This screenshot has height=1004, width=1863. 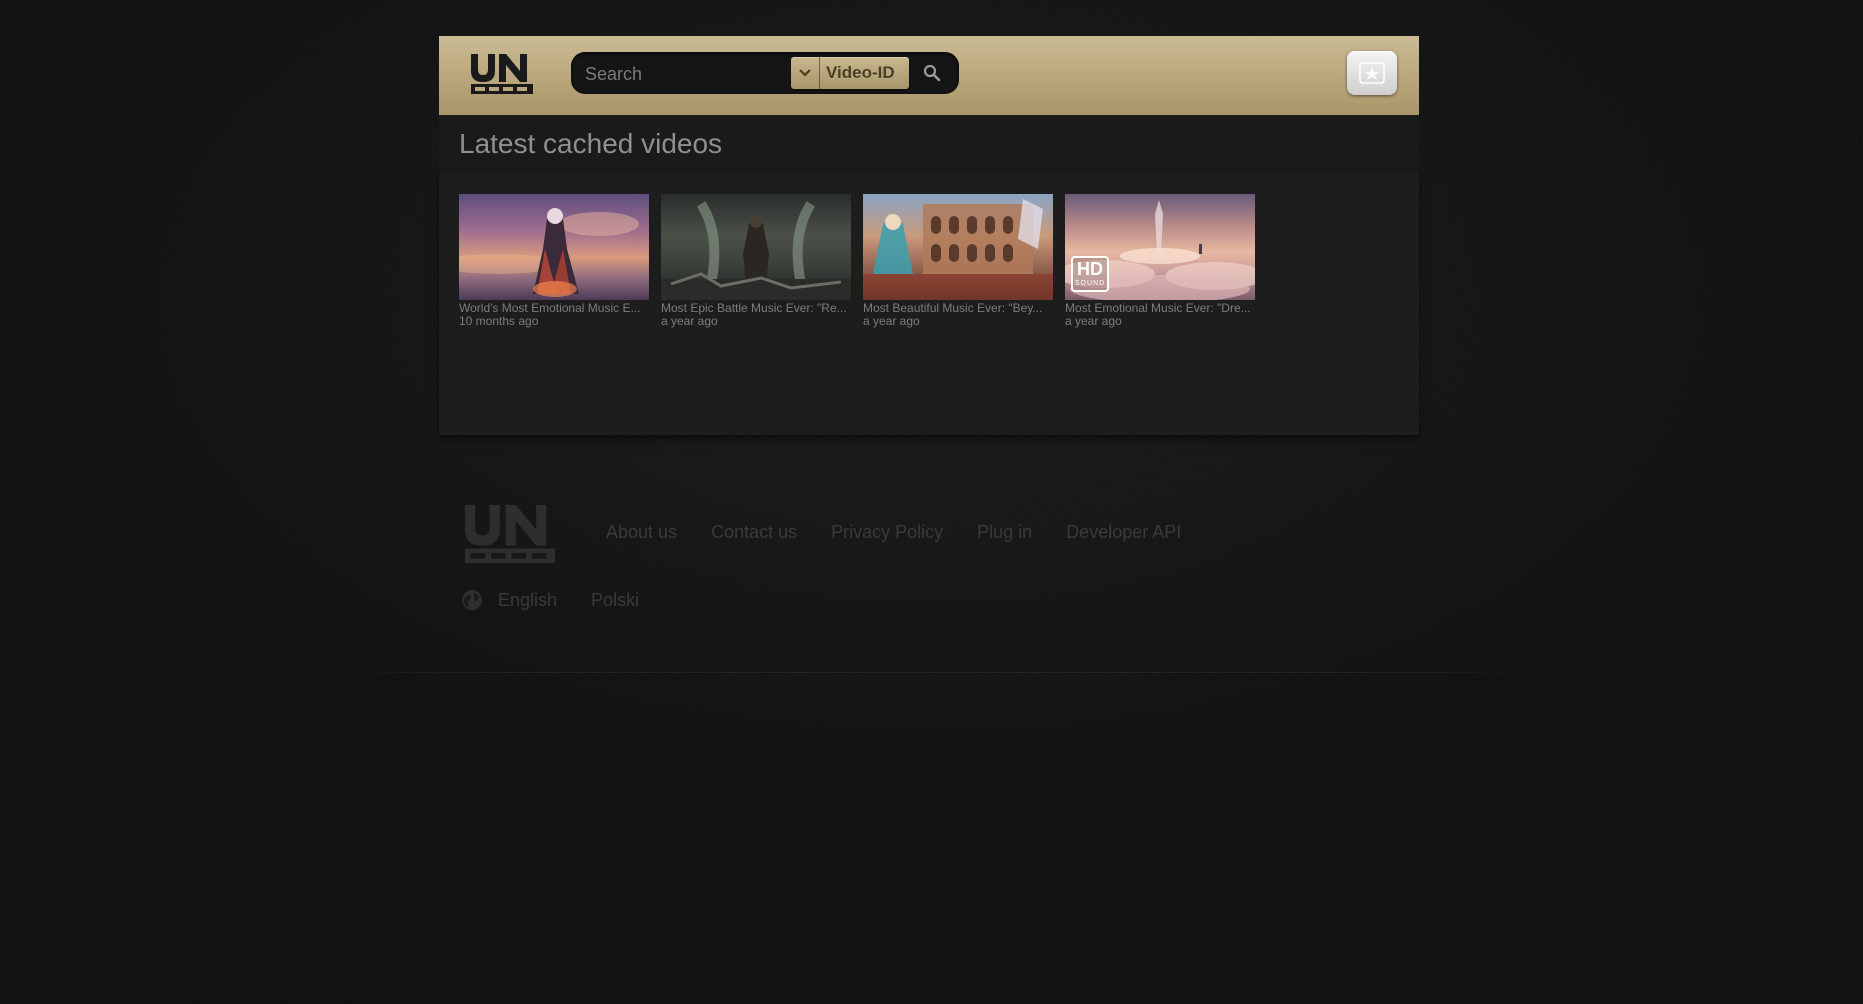 What do you see at coordinates (929, 144) in the screenshot?
I see `section-header: Latest cached videos` at bounding box center [929, 144].